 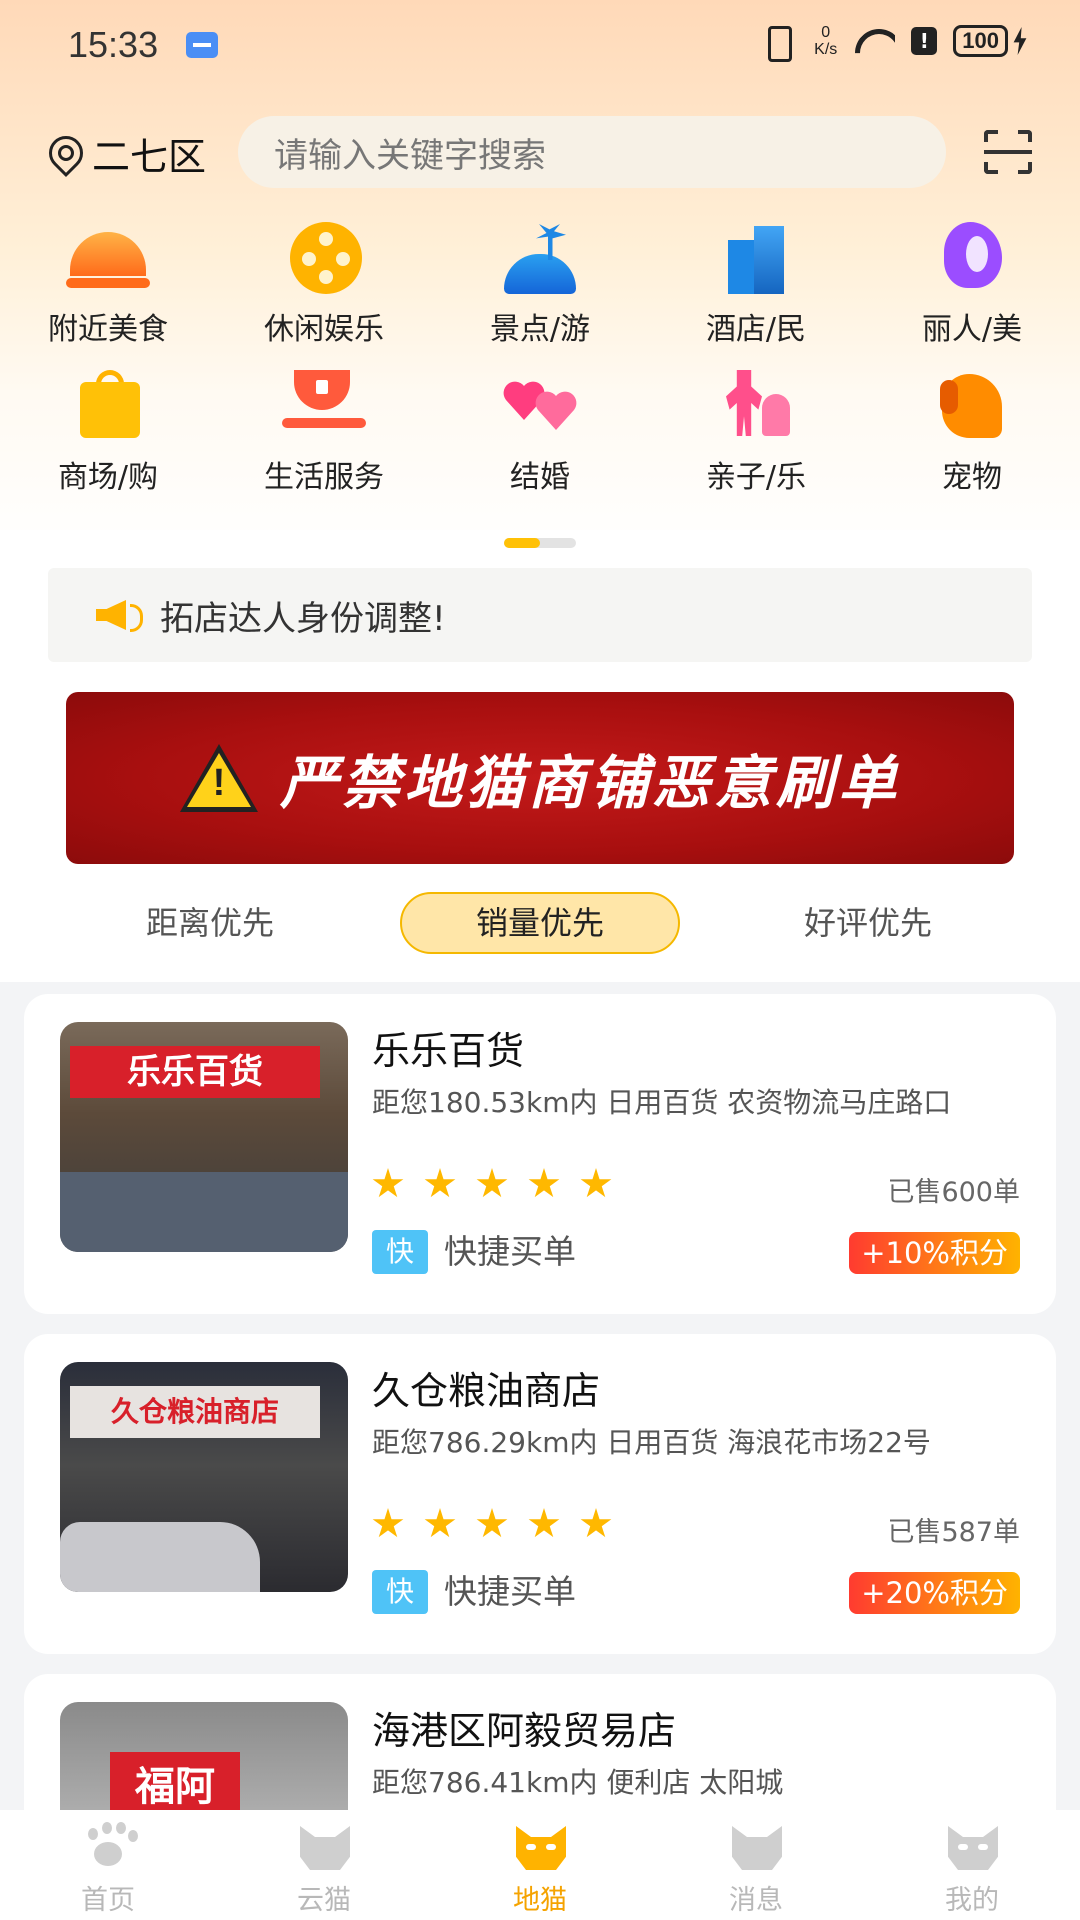 I want to click on sold-count: 已售587单, so click(x=953, y=1532).